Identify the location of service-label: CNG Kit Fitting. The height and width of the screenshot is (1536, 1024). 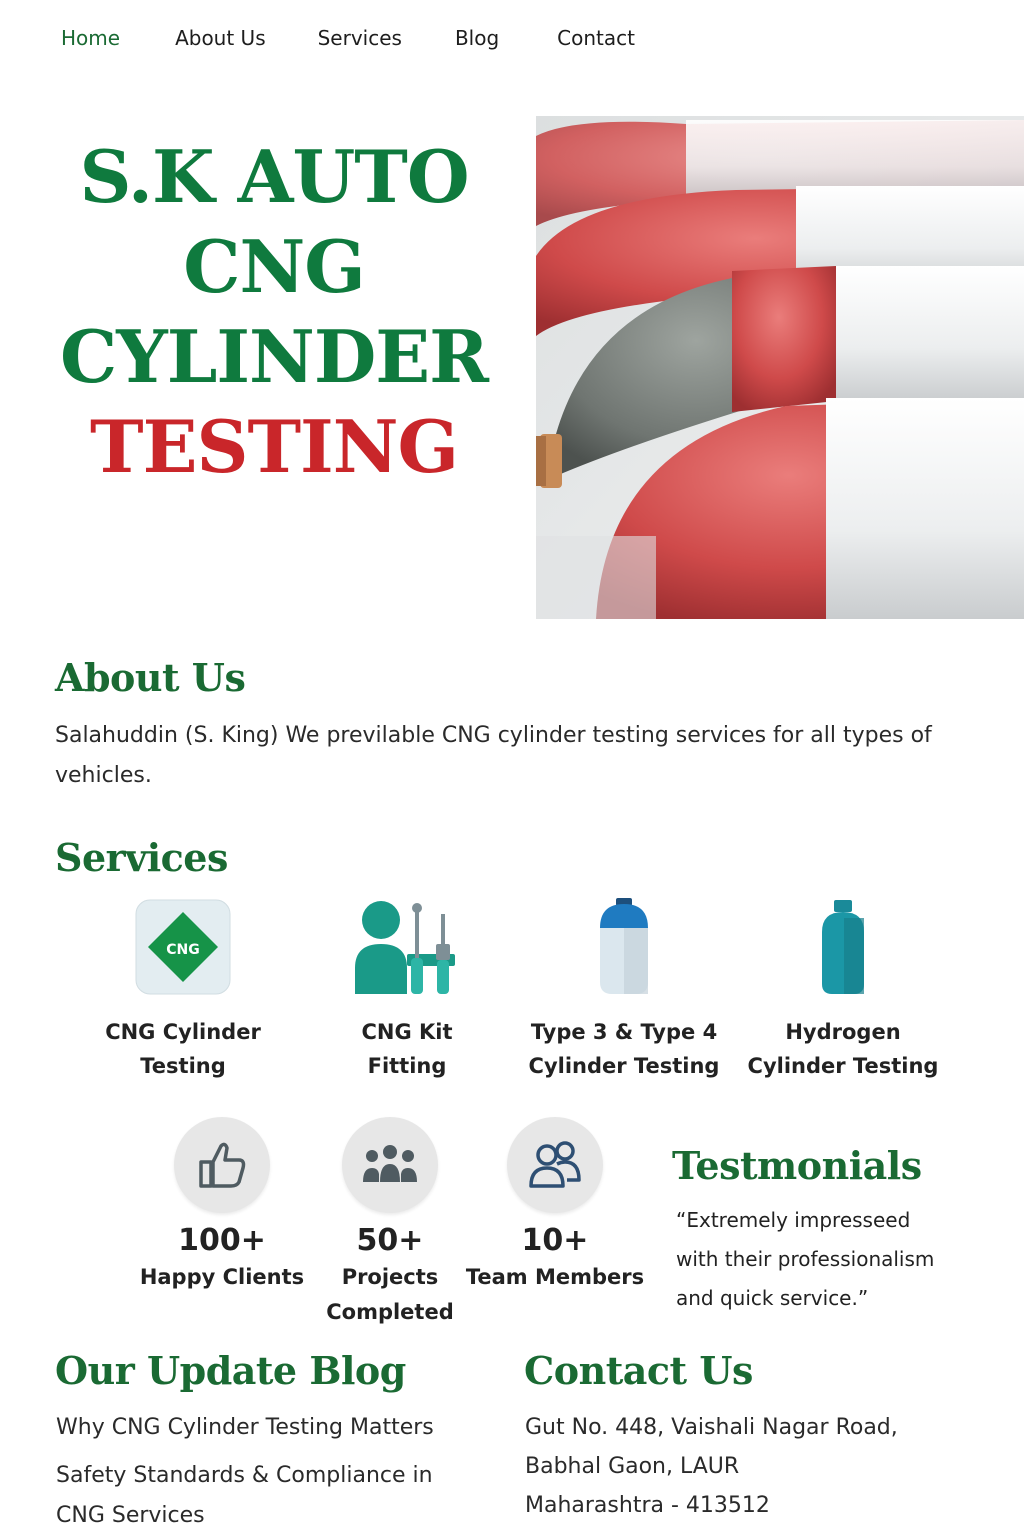
(407, 1049).